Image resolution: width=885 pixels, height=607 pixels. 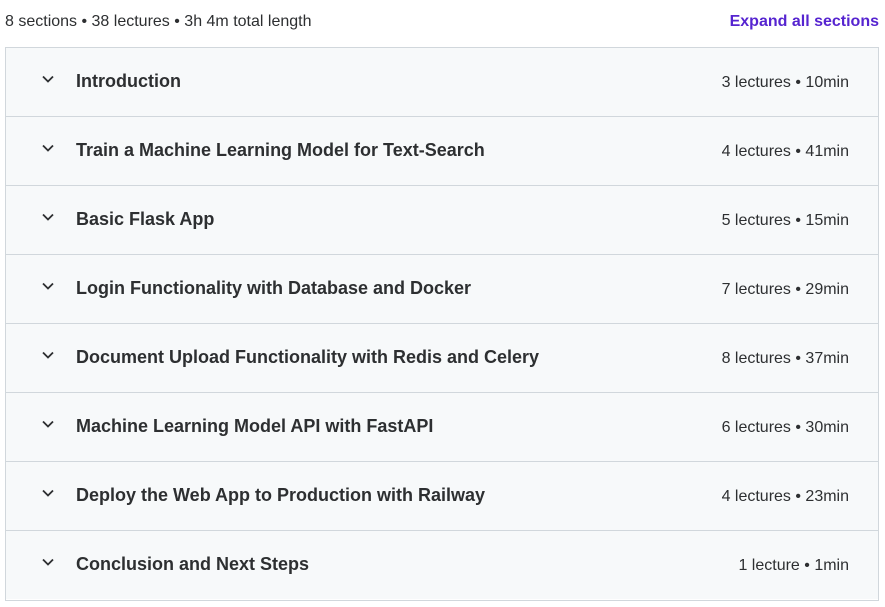 I want to click on section-title: Introduction, so click(x=128, y=81).